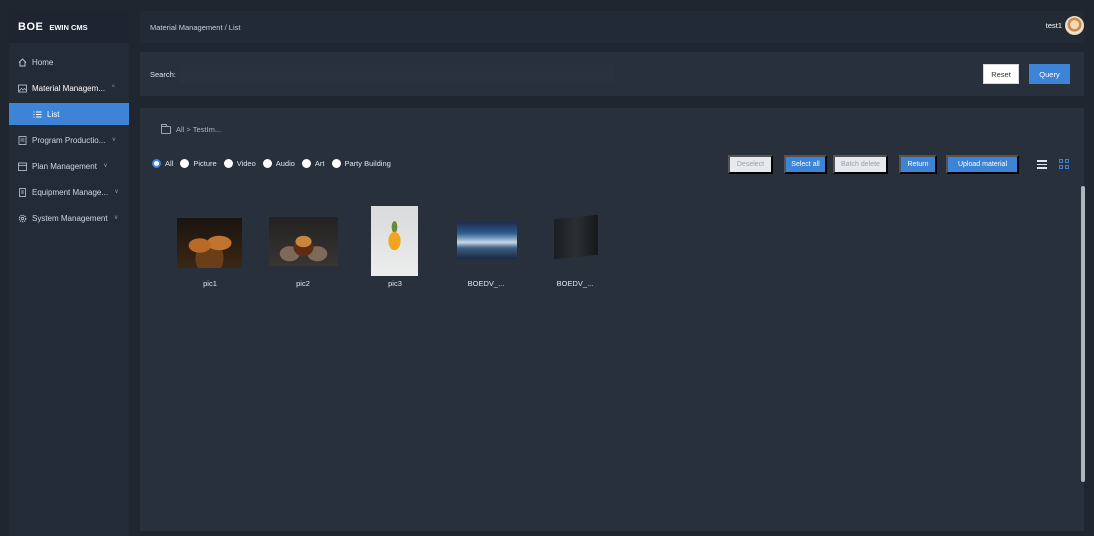 Image resolution: width=1094 pixels, height=536 pixels. What do you see at coordinates (209, 243) in the screenshot?
I see `material-thumbnail-pic1` at bounding box center [209, 243].